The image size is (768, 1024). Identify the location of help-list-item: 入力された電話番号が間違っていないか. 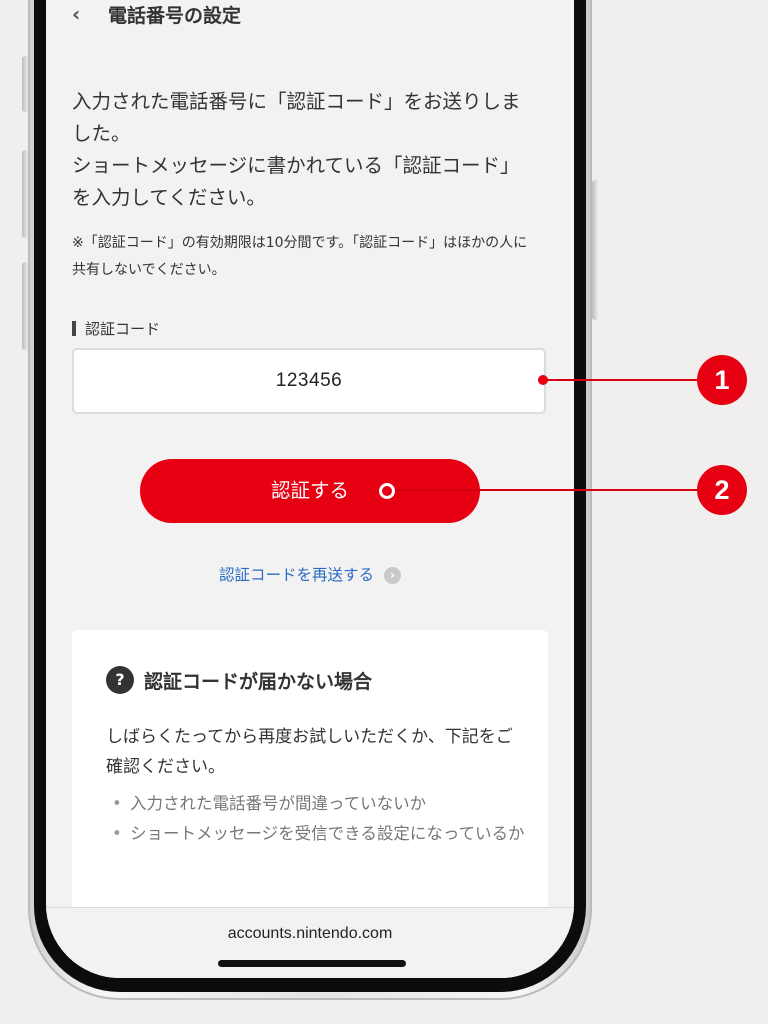
(316, 804).